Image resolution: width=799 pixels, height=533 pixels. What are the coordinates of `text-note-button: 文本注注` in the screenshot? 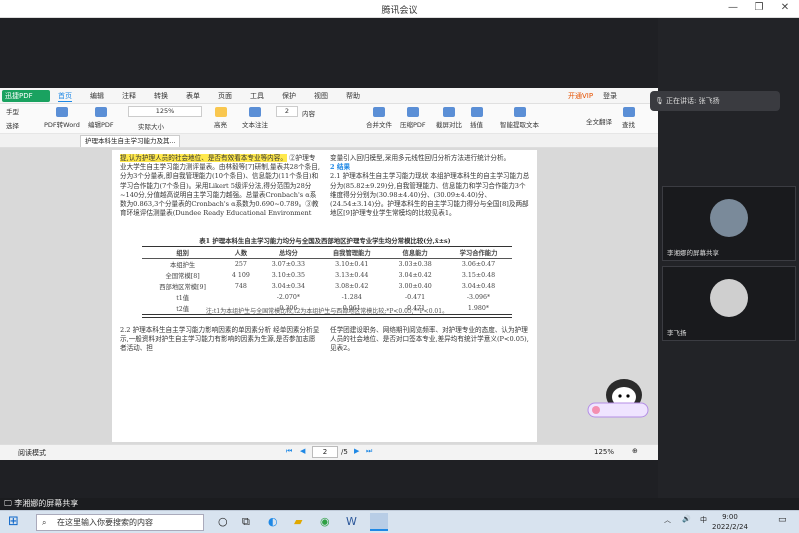 It's located at (255, 118).